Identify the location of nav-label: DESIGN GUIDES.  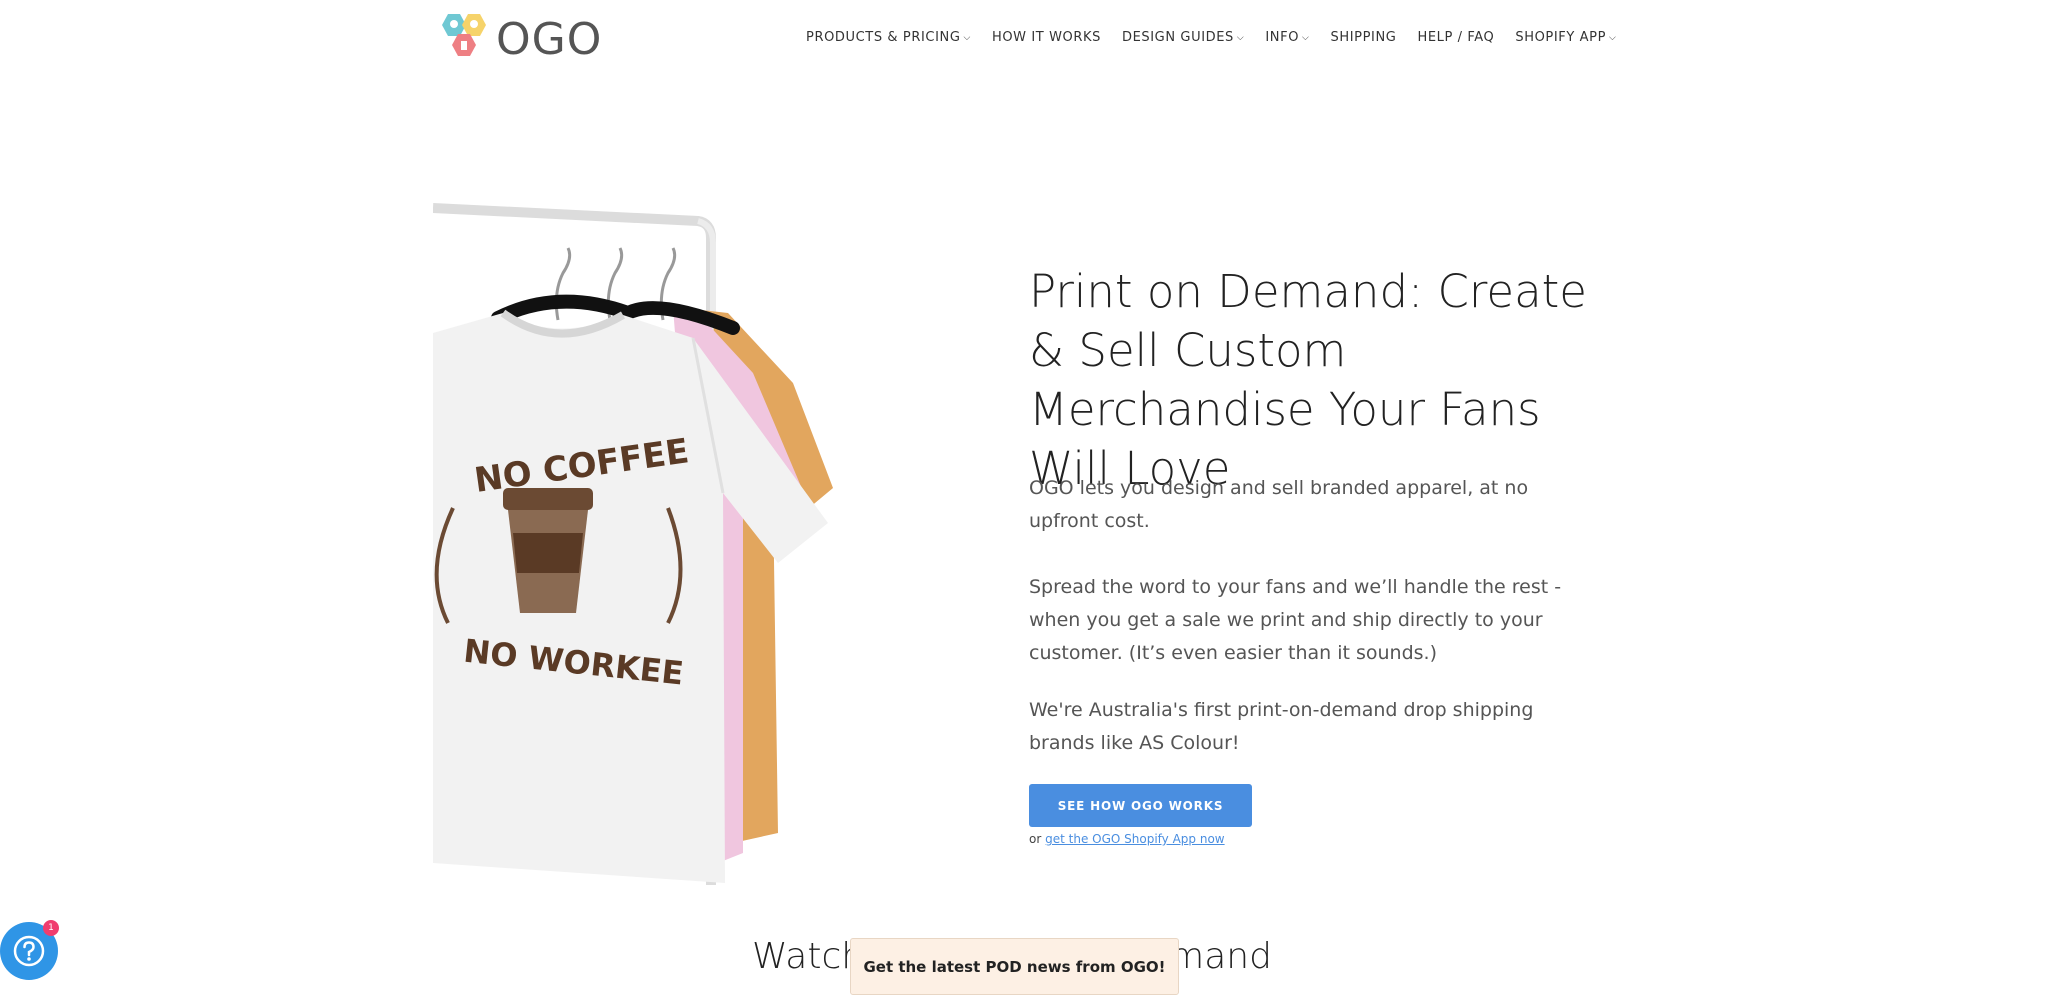
(1177, 37).